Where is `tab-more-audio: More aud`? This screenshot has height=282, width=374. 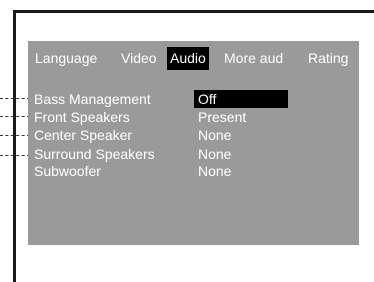 tab-more-audio: More aud is located at coordinates (253, 58).